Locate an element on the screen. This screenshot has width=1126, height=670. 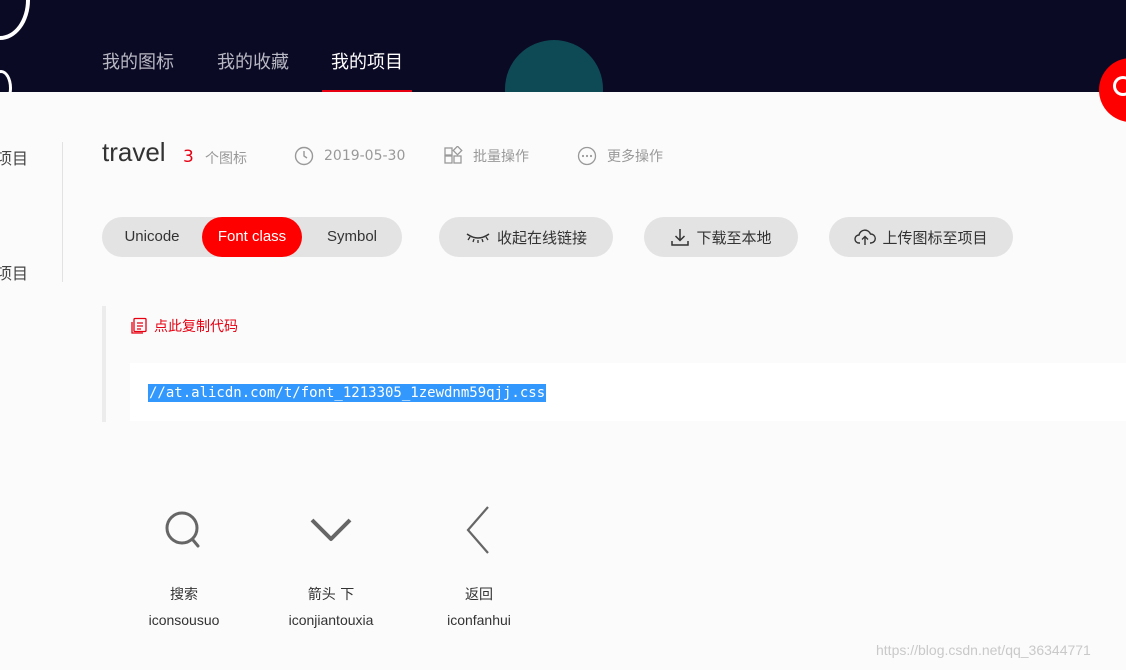
download-local-label: 下载至本地 is located at coordinates (734, 237).